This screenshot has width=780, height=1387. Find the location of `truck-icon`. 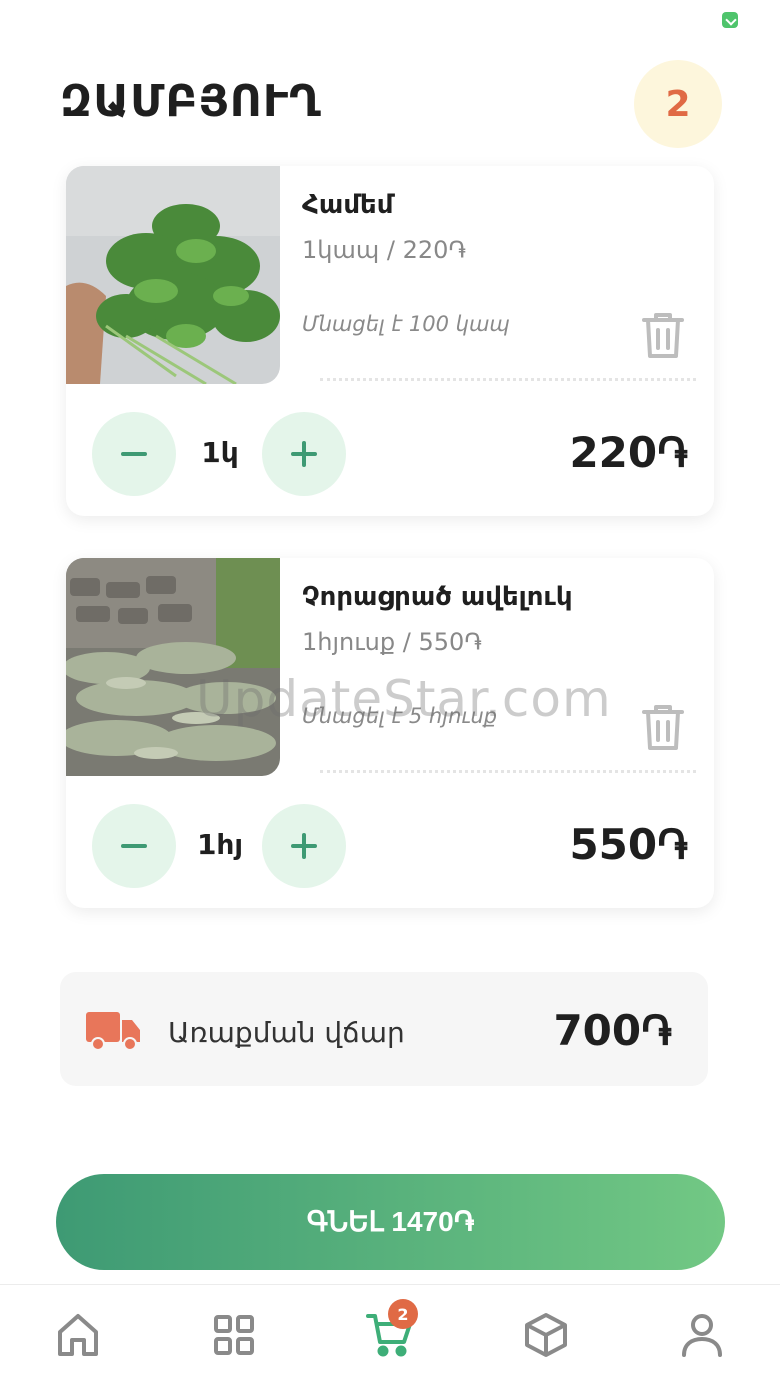

truck-icon is located at coordinates (114, 1030).